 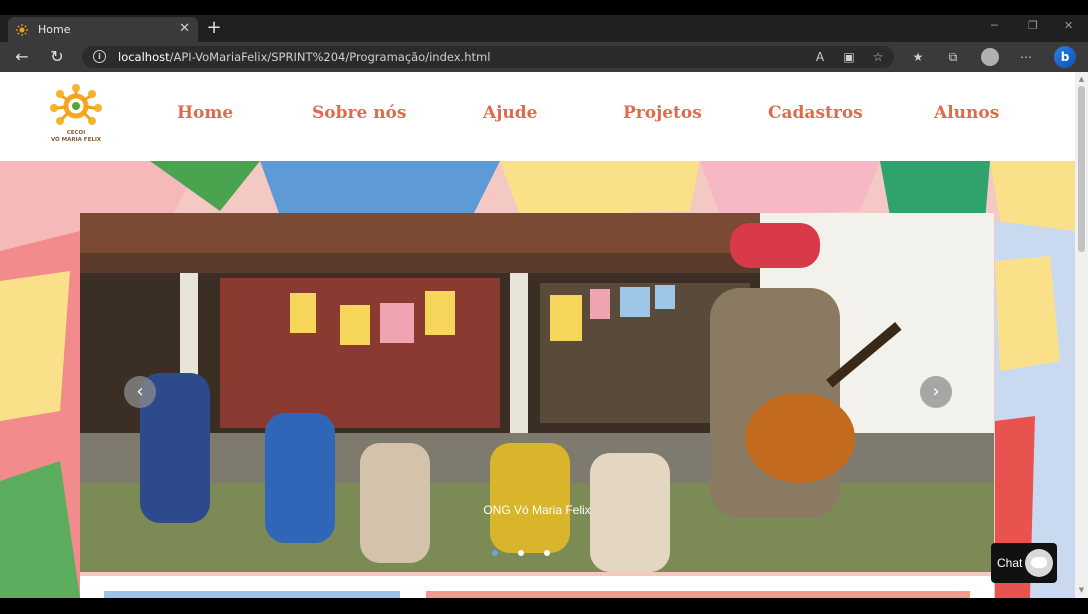 I want to click on browser-tab: Home ✕, so click(x=103, y=29).